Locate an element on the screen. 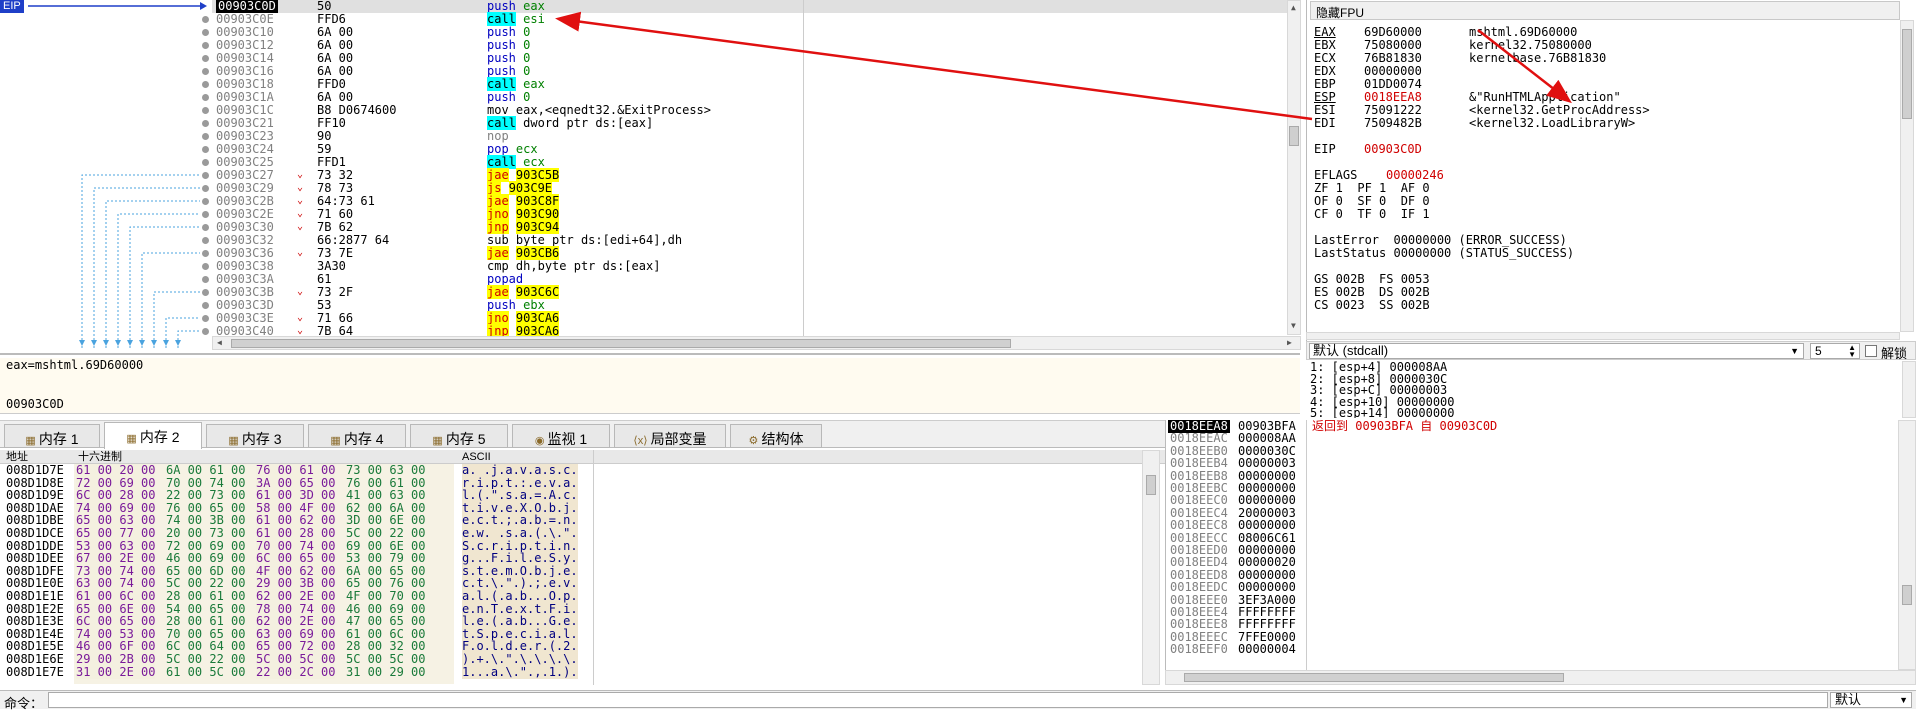 This screenshot has height=712, width=1916. registers-vscroll is located at coordinates (1907, 176).